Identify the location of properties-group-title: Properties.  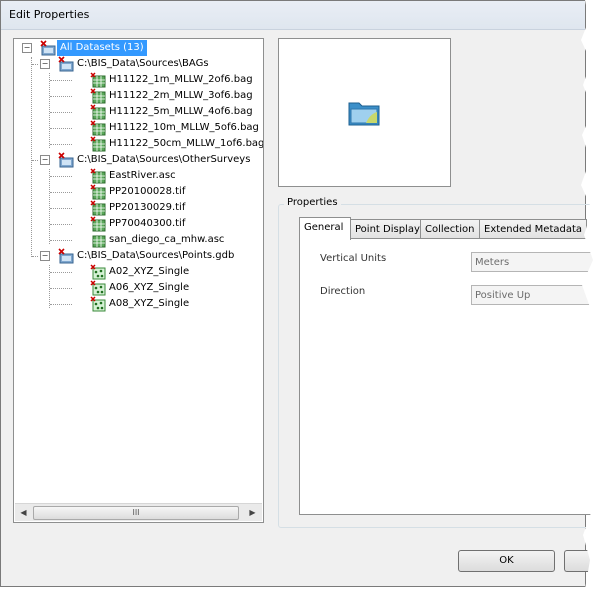
(312, 202).